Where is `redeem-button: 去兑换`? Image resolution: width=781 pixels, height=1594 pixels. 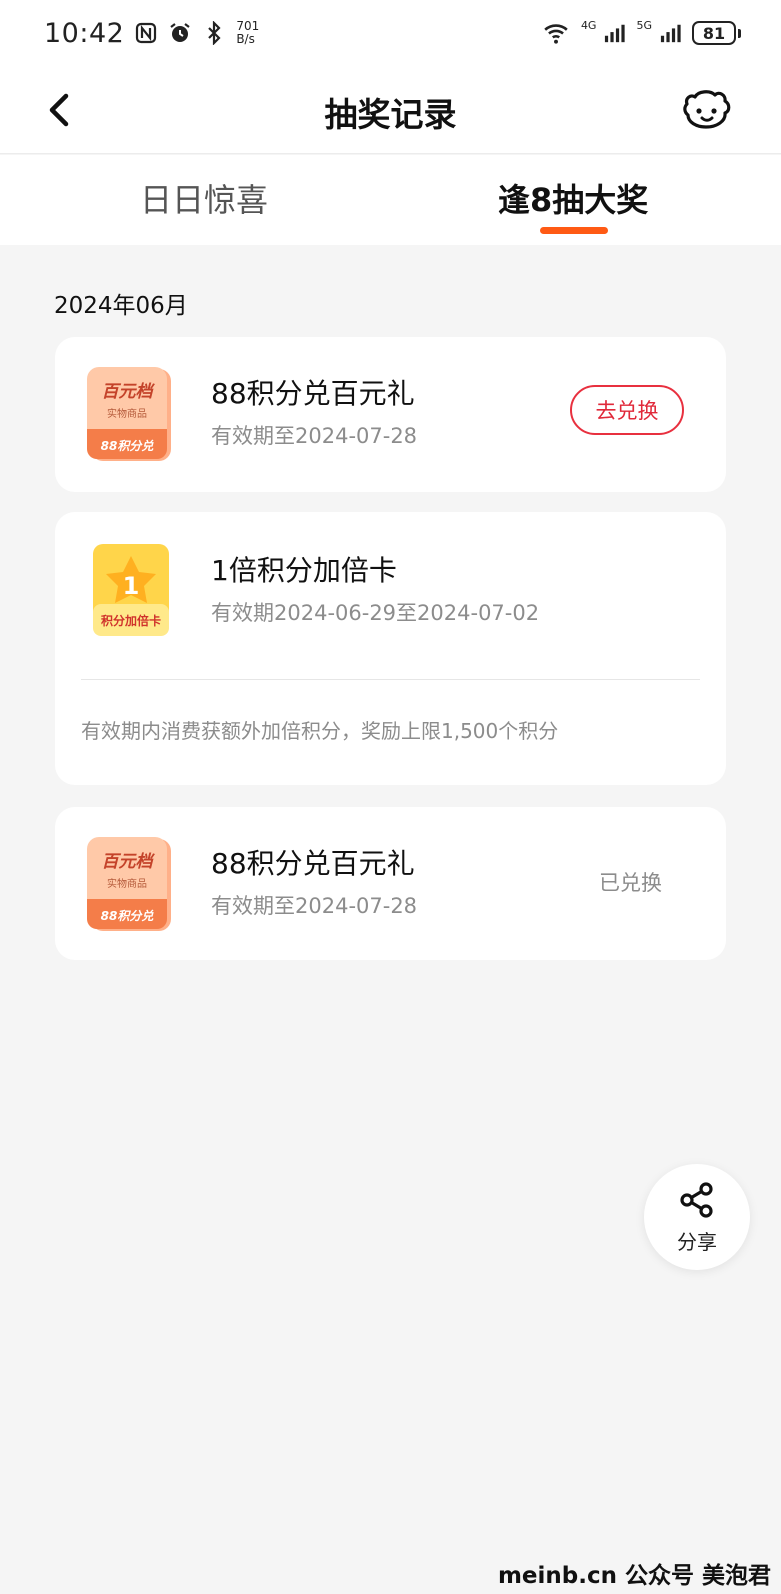
redeem-button: 去兑换 is located at coordinates (627, 410).